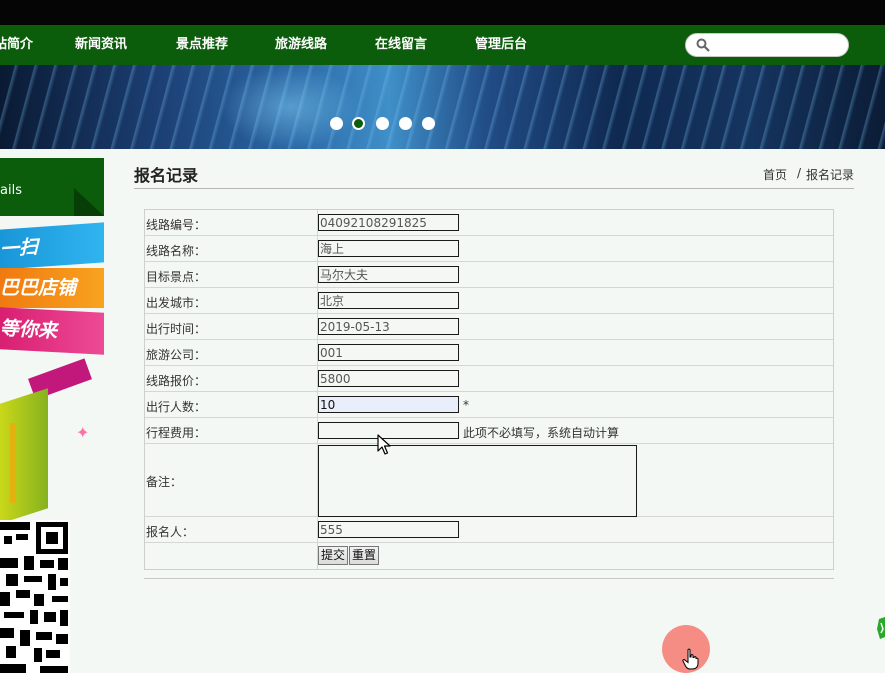 The height and width of the screenshot is (673, 885). Describe the element at coordinates (489, 327) in the screenshot. I see `form-row-travel-date: 出行时间：` at that location.